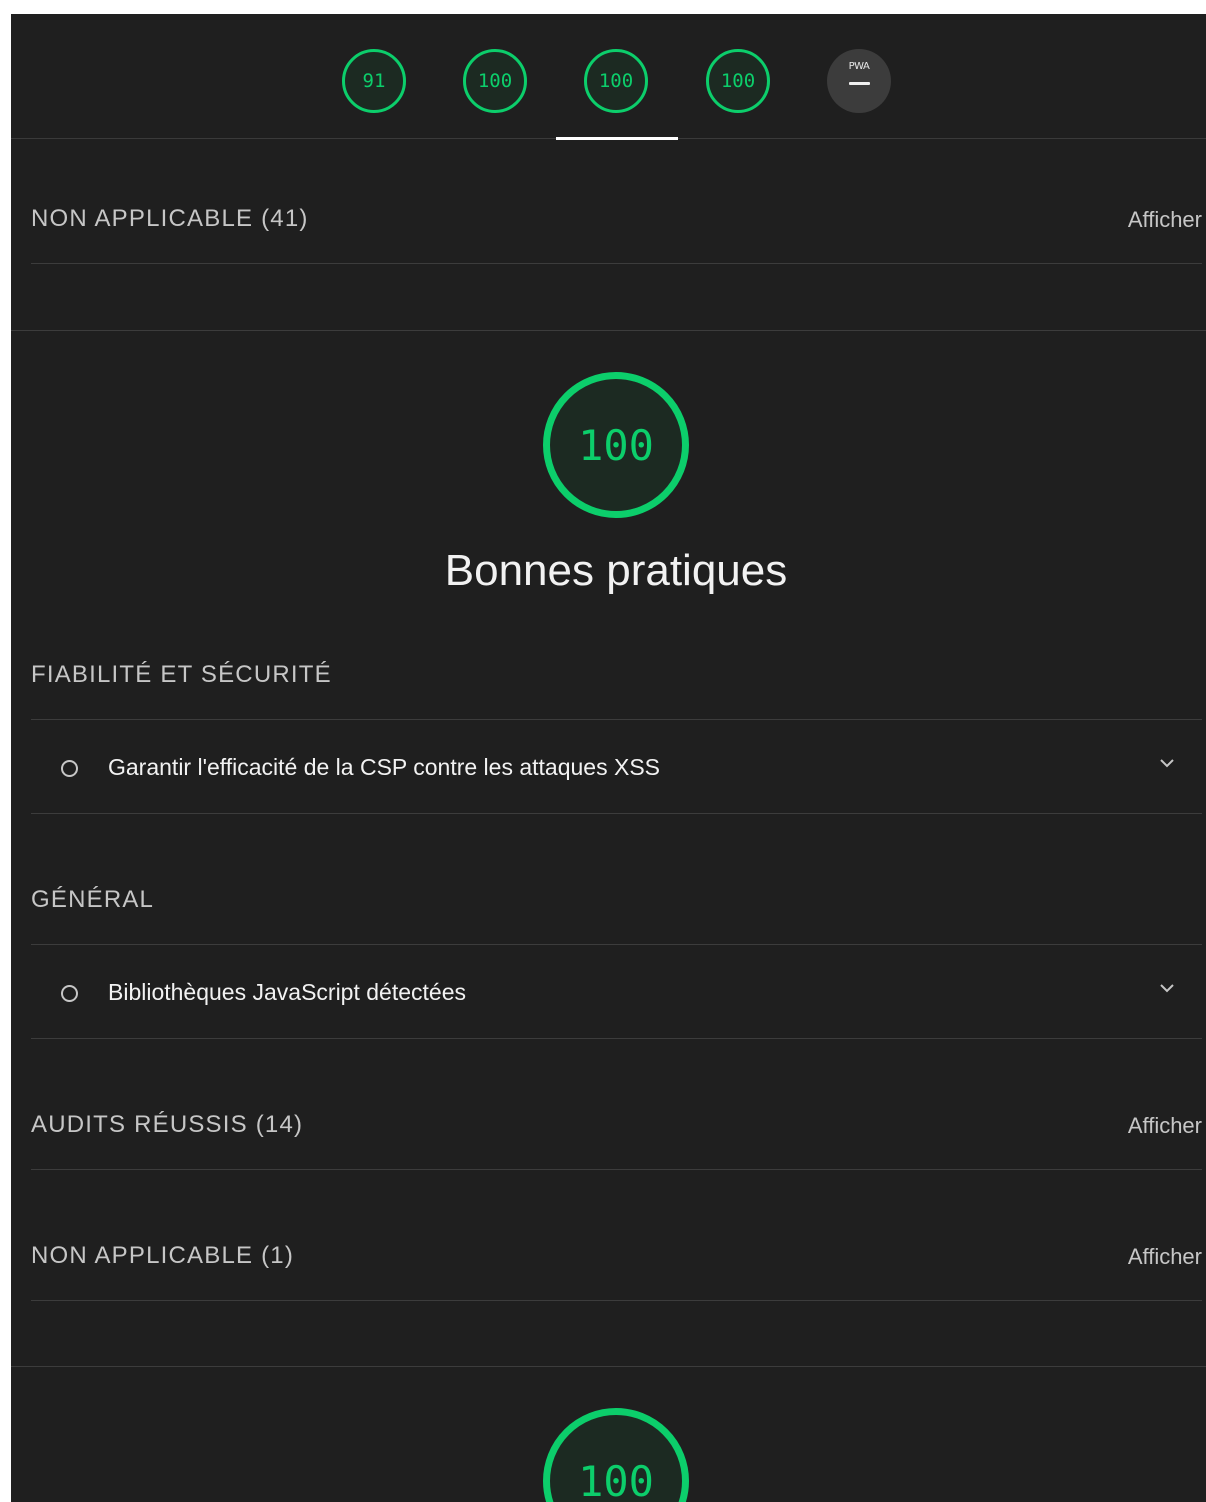  I want to click on accessibility-score-gauge: 100, so click(495, 81).